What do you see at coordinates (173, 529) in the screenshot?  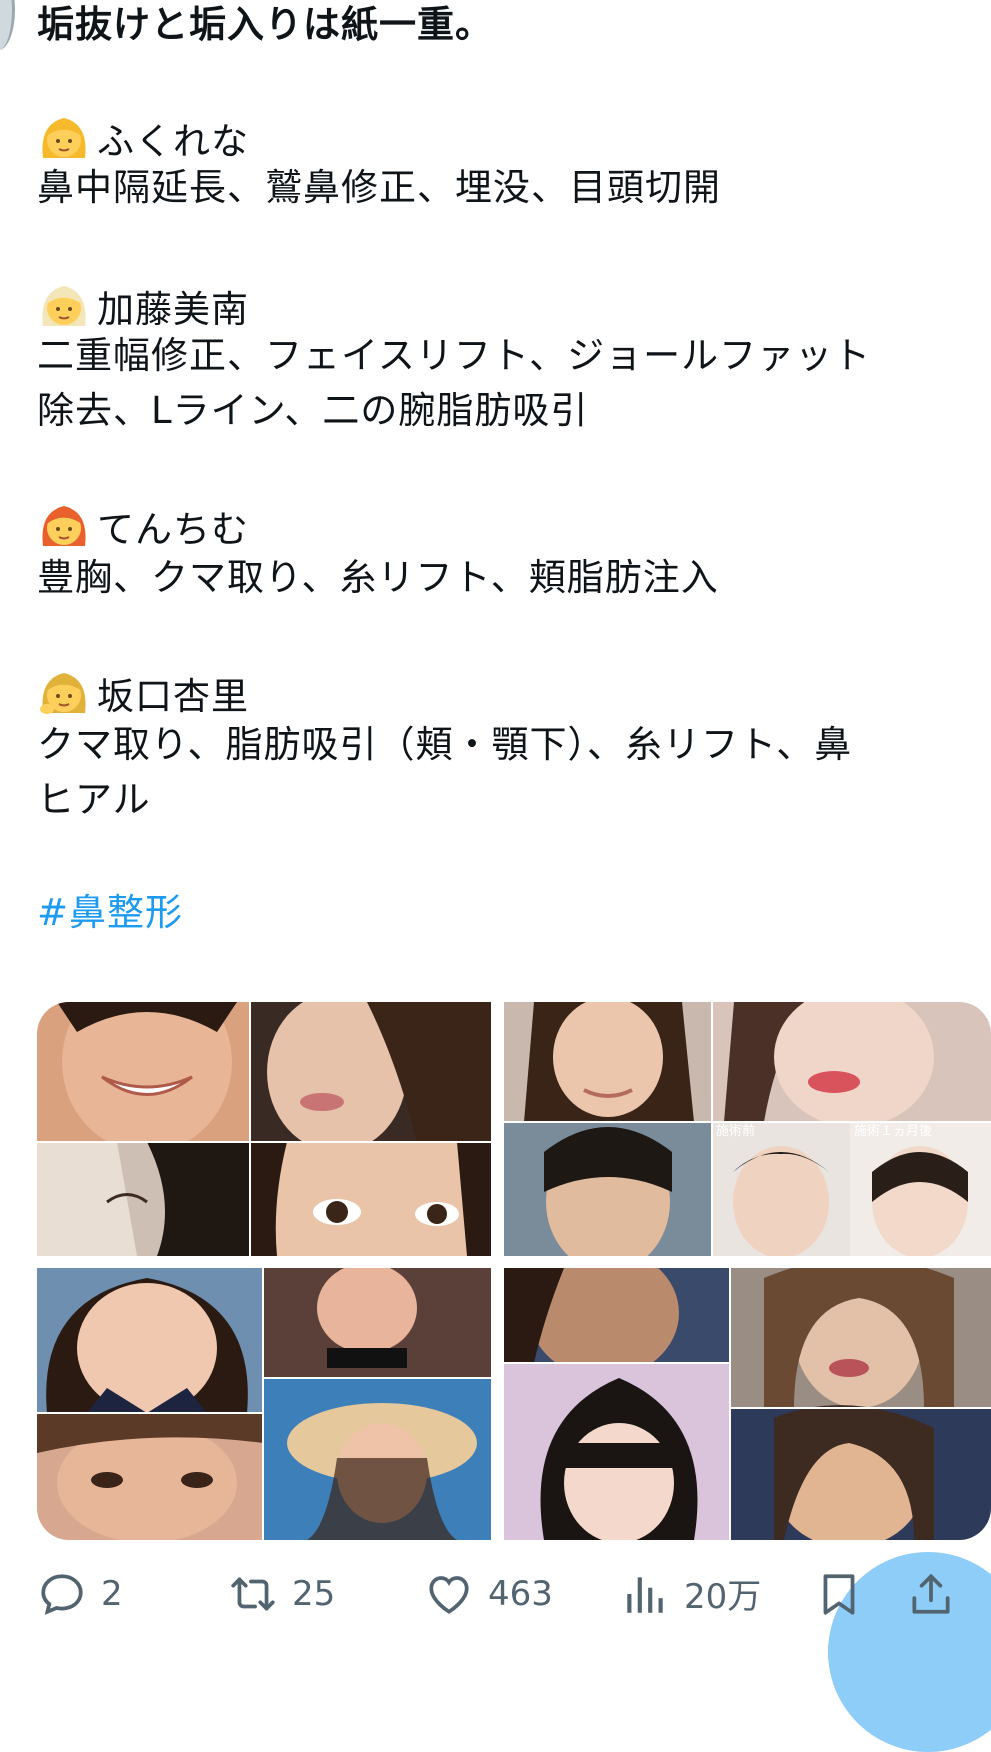 I see `section-name: てんちむ` at bounding box center [173, 529].